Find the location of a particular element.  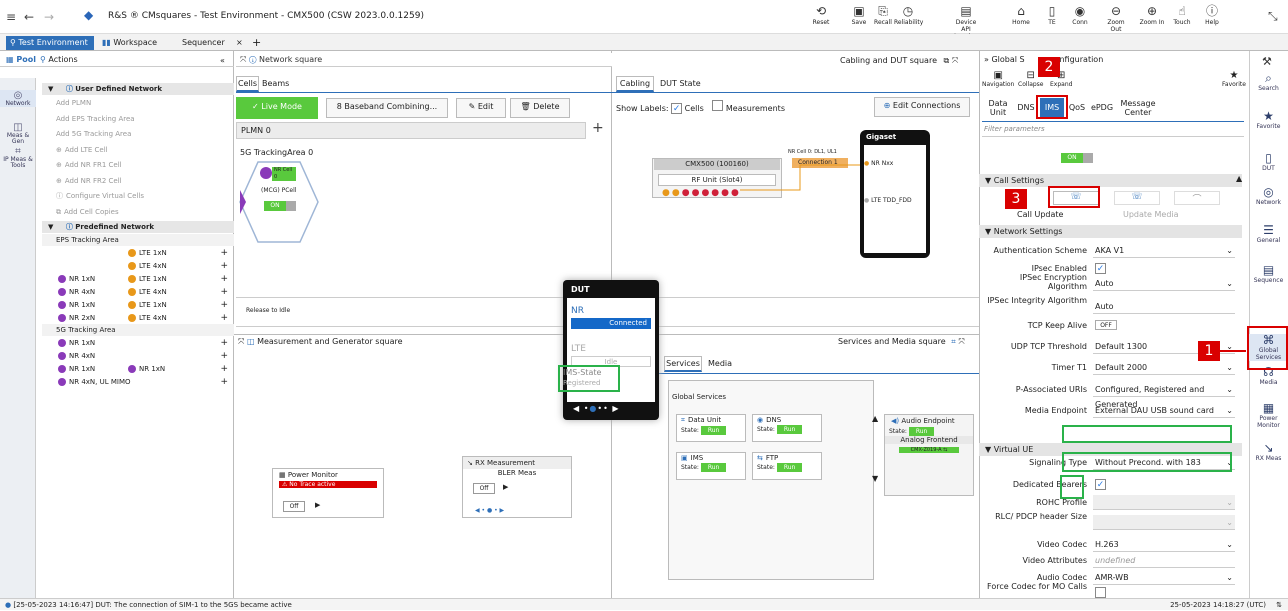

param-value: Auto ⌄ is located at coordinates (1164, 283).